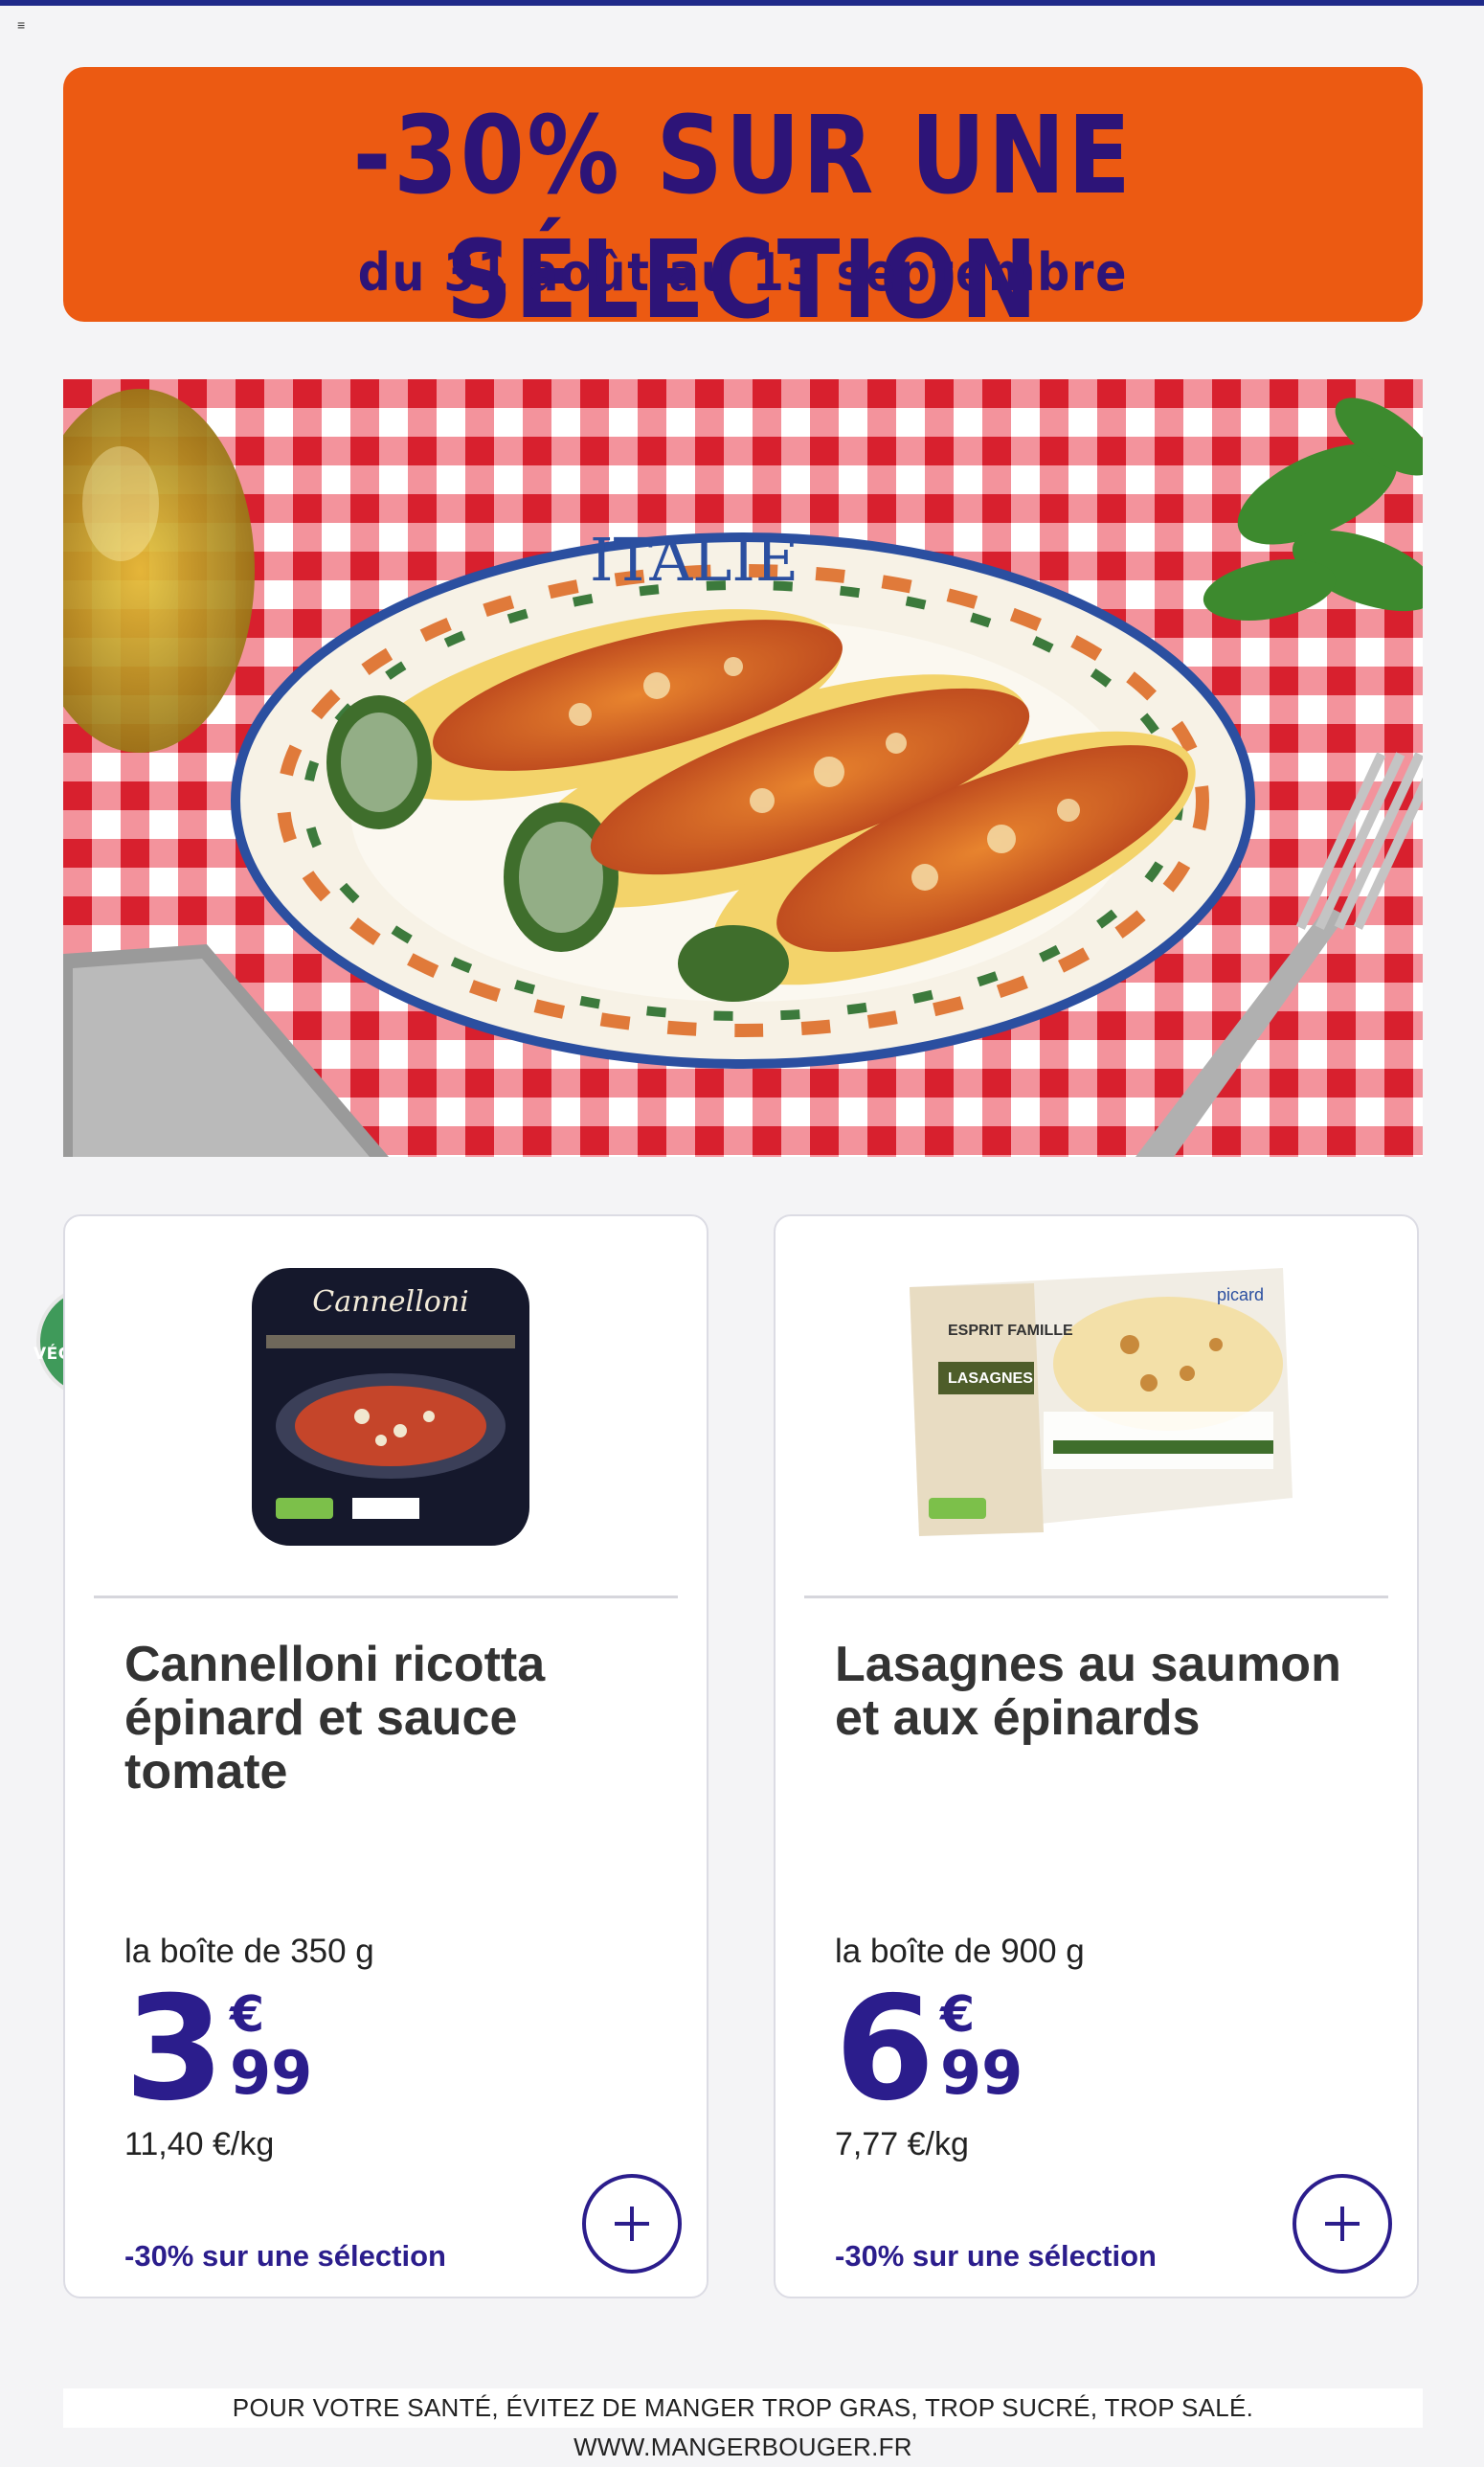  What do you see at coordinates (694, 560) in the screenshot?
I see `plate-lettering: ITALIE` at bounding box center [694, 560].